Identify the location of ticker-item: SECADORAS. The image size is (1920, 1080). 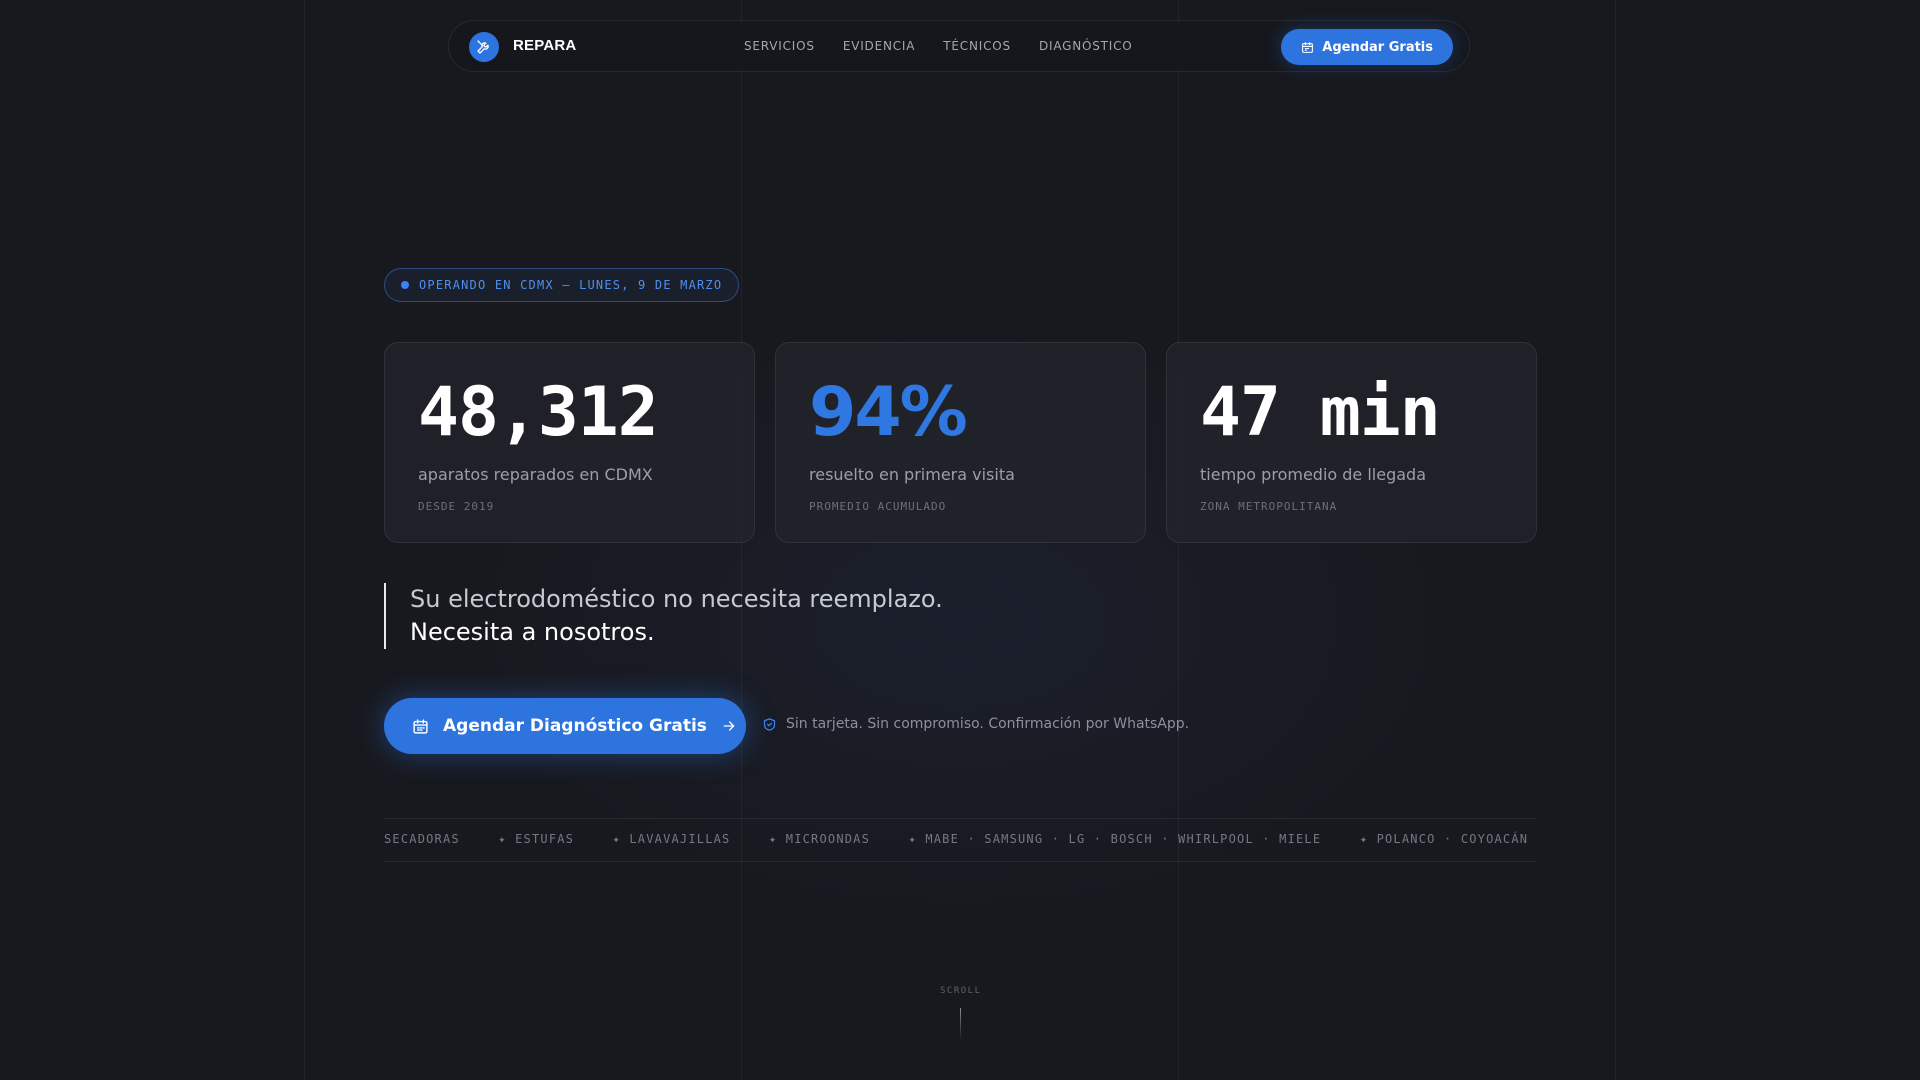
(422, 839).